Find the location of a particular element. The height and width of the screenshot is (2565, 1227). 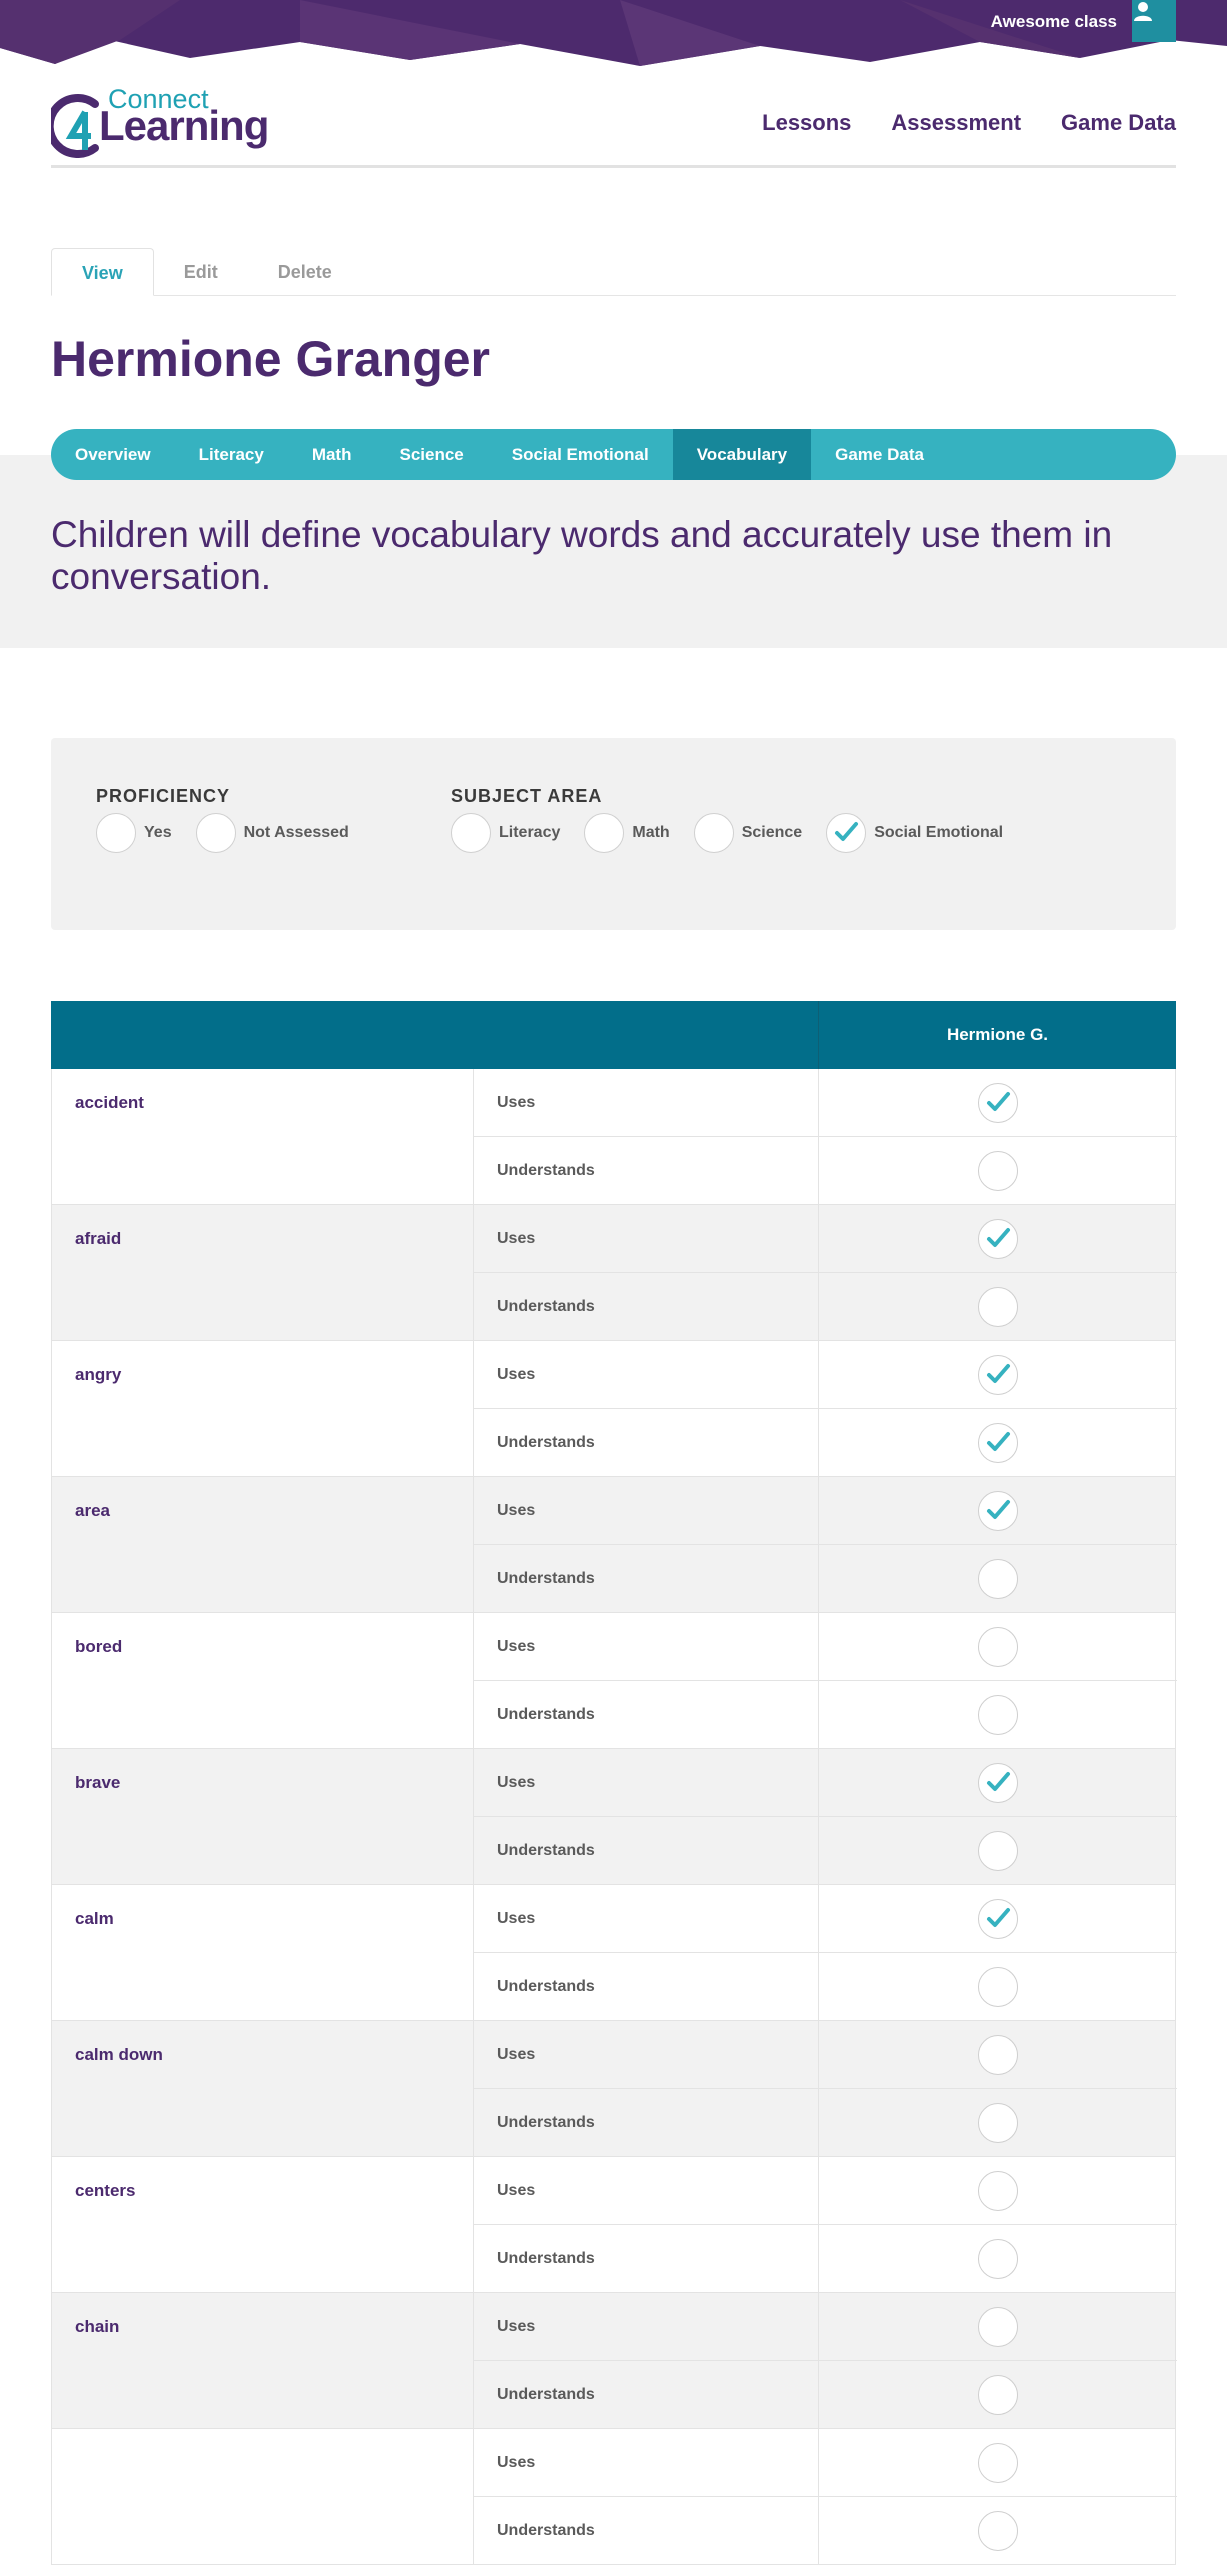

main-nav: Lessons Assessment Game Data is located at coordinates (969, 123).